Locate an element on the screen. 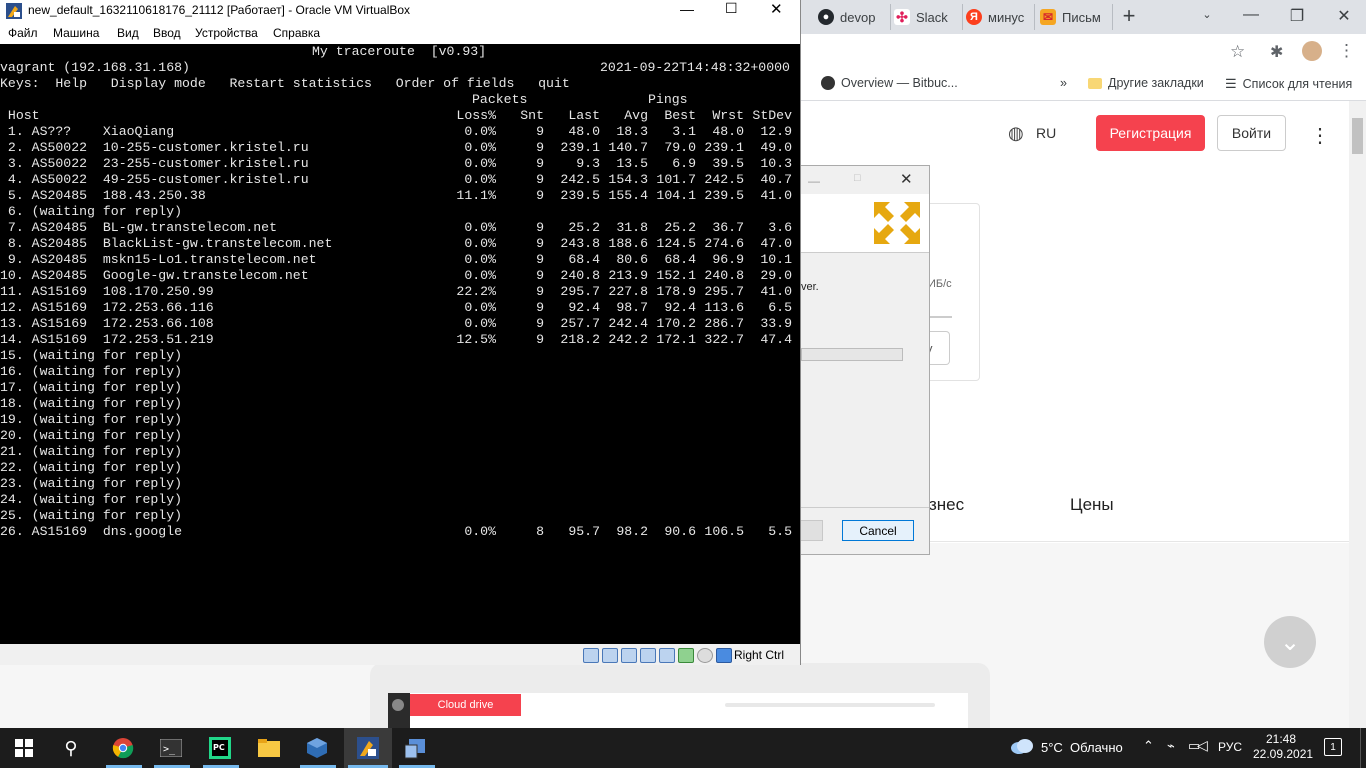 This screenshot has width=1366, height=768. audio-status-icon is located at coordinates (629, 655).